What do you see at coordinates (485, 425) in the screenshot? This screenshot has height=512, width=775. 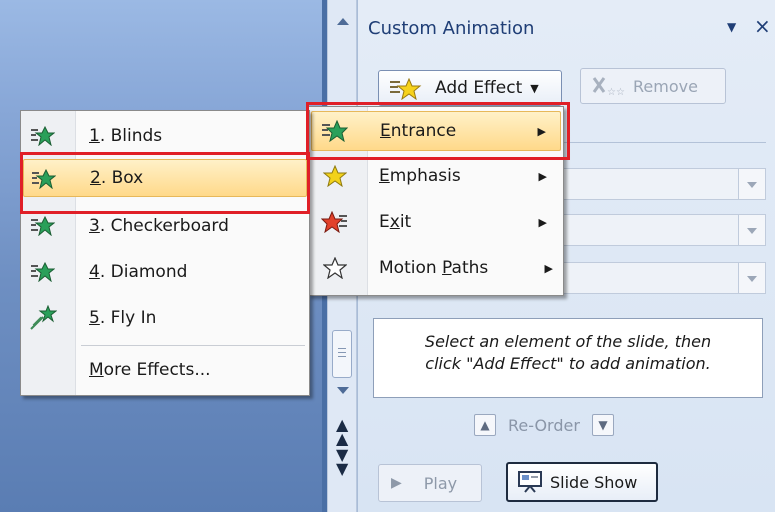 I see `move-up-arrow-icon: ▲` at bounding box center [485, 425].